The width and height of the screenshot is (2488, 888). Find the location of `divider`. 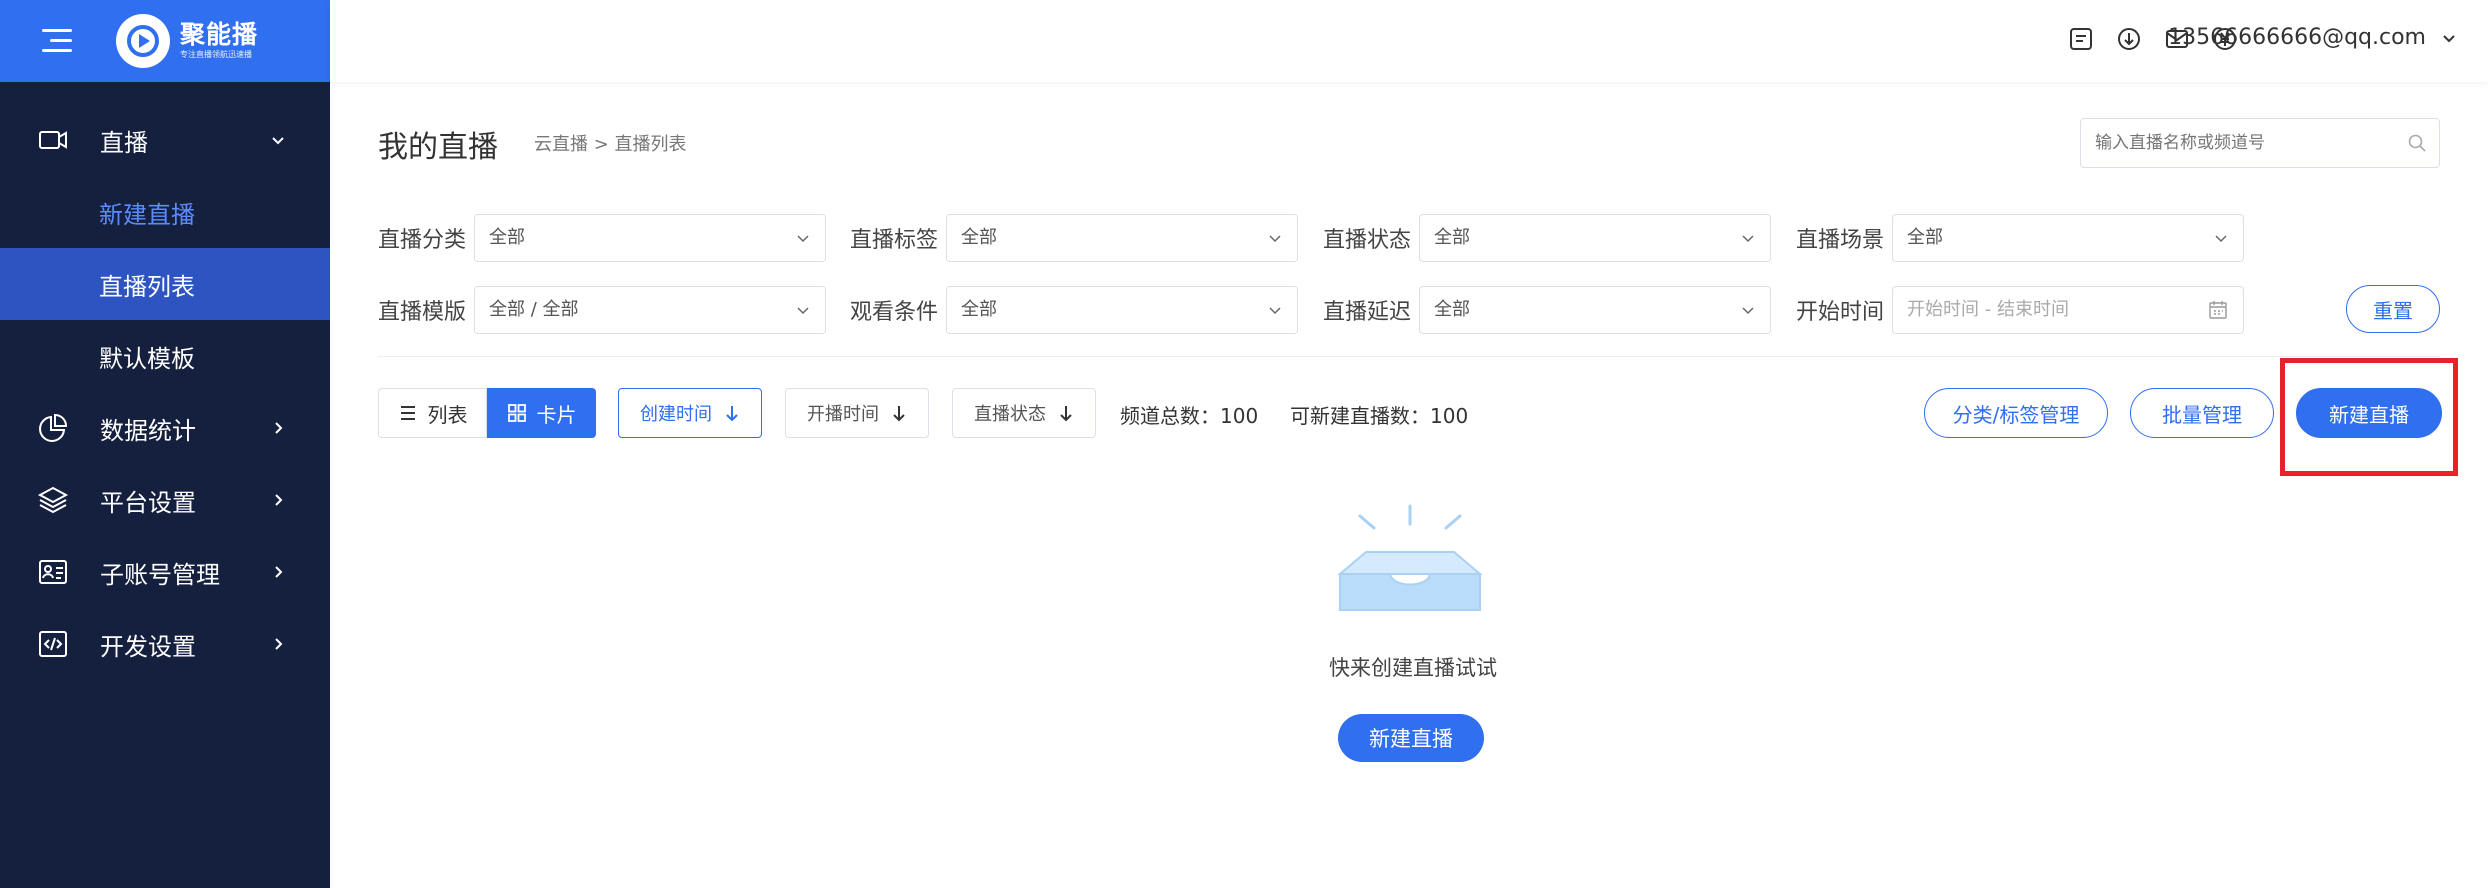

divider is located at coordinates (1409, 356).